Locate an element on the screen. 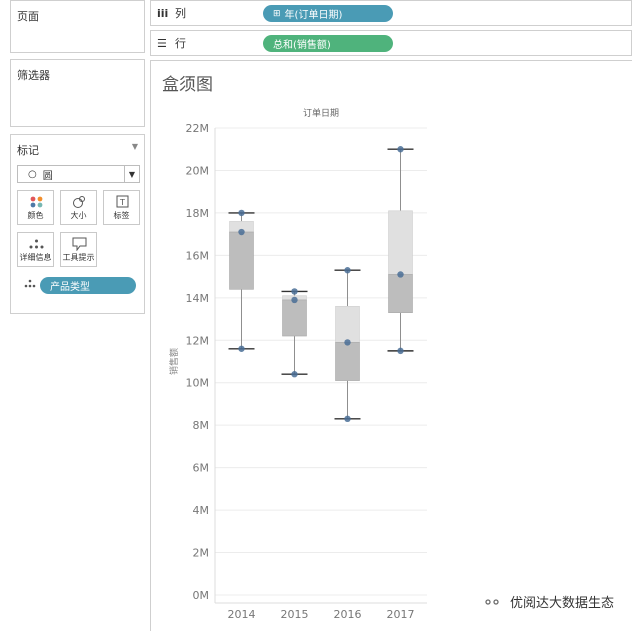 This screenshot has height=631, width=632. y-tick-label: 14M is located at coordinates (198, 298).